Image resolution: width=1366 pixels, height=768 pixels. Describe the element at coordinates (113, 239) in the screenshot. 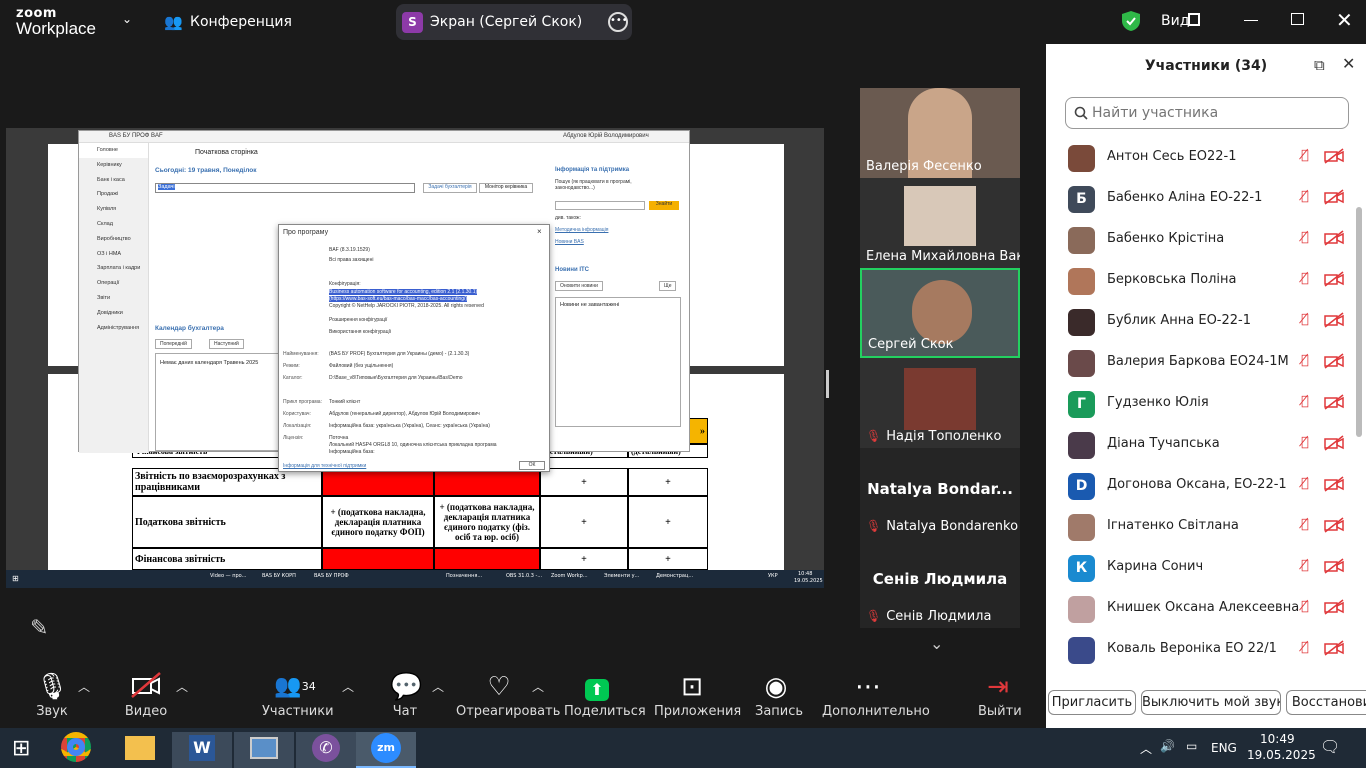

I see `bas-nav-item: Виробництво` at that location.